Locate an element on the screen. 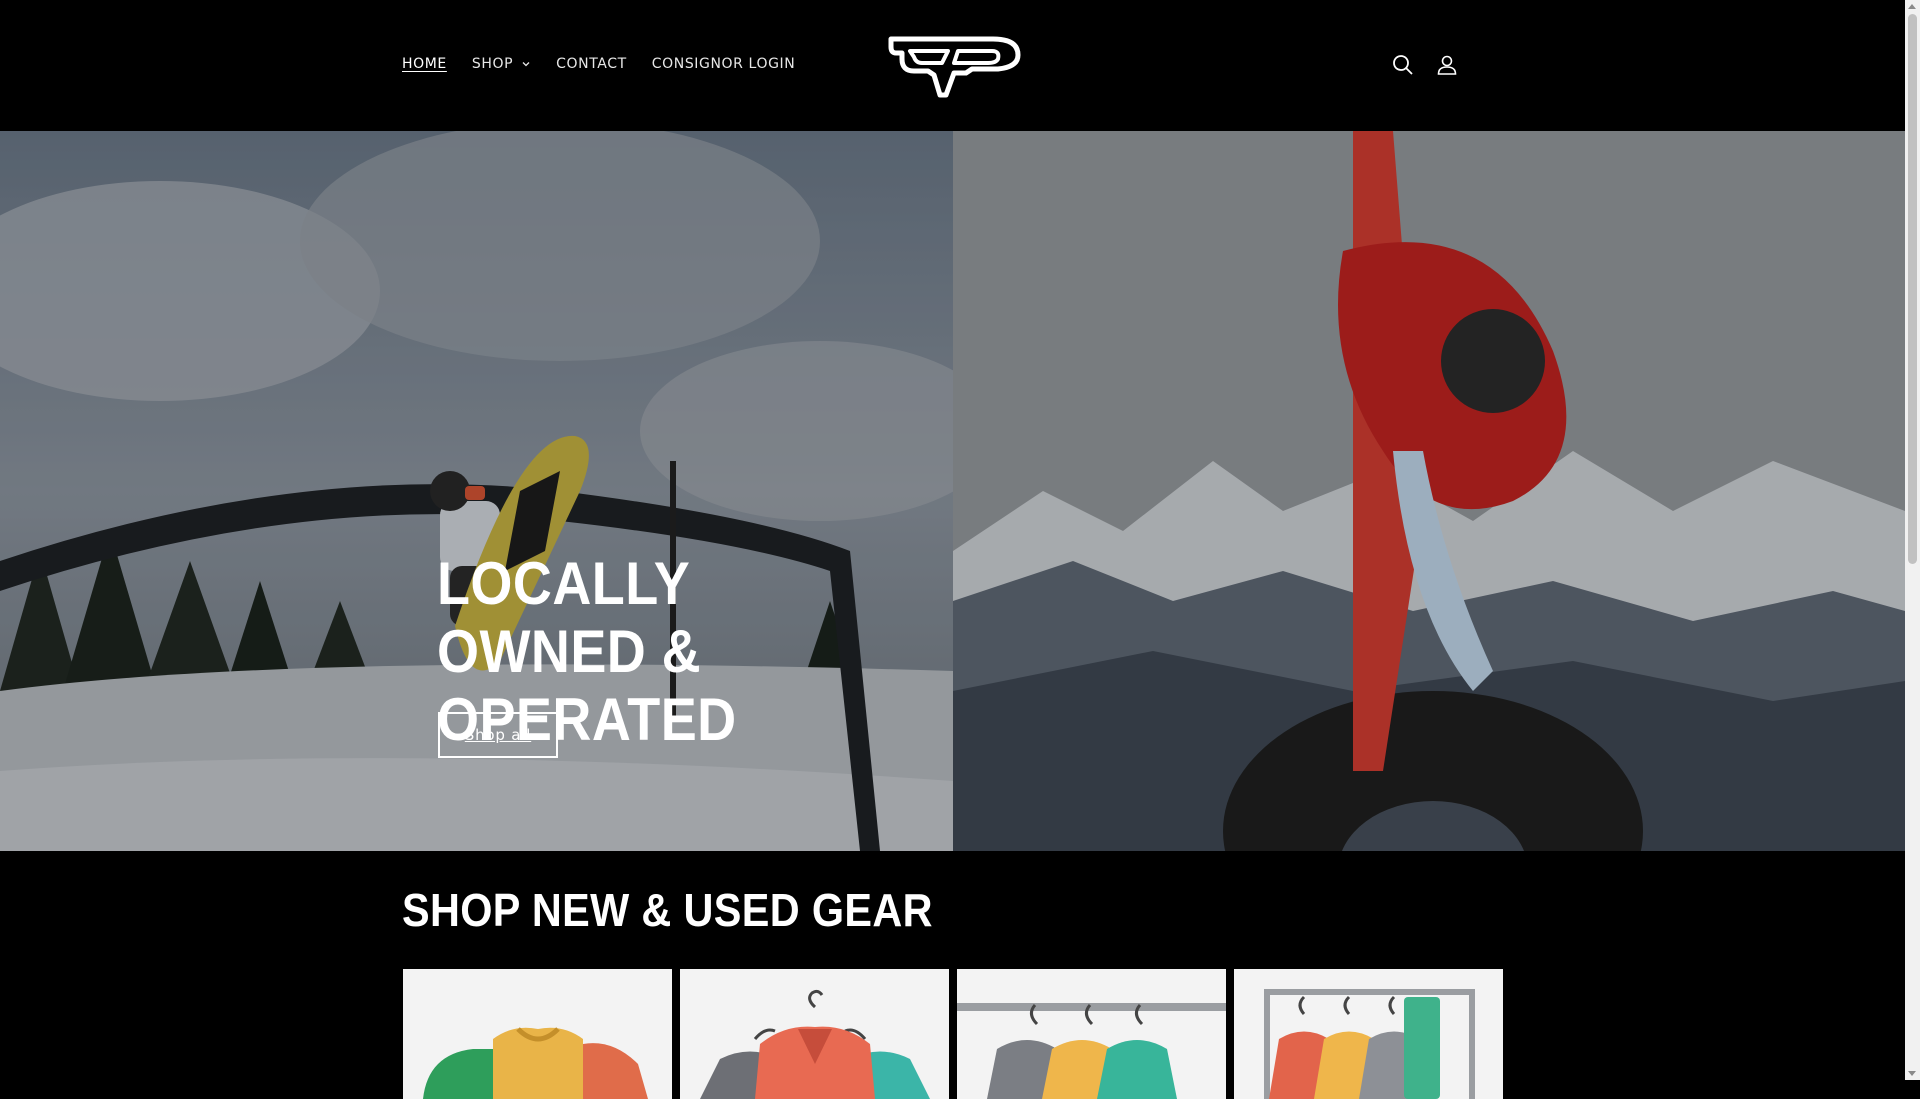 This screenshot has width=1920, height=1099. nav-home: HOME is located at coordinates (424, 64).